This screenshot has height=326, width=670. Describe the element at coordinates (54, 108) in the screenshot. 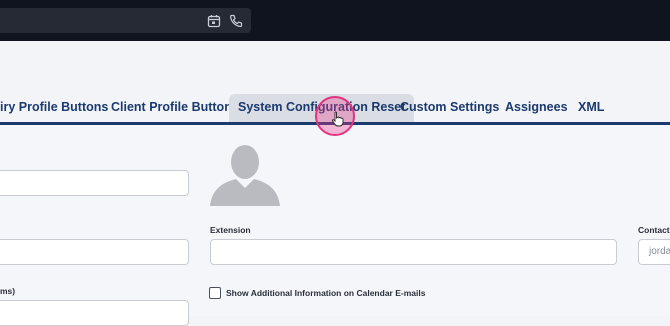

I see `tab-inquiry-profile-buttons: iry Profile Buttons` at that location.